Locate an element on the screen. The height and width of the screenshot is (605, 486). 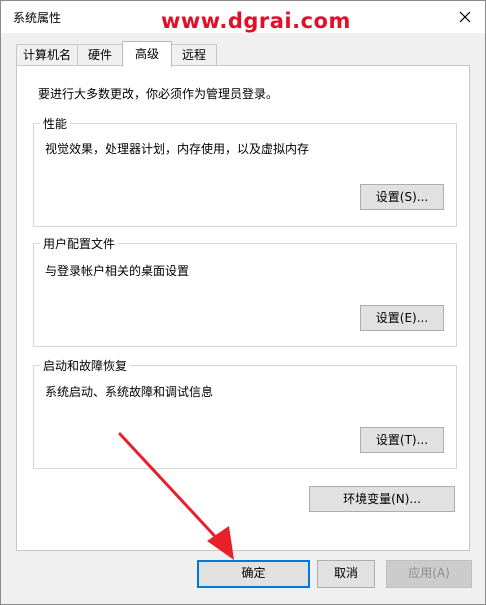
user-profiles-description: 与登录帐户相关的桌面设置 is located at coordinates (117, 271).